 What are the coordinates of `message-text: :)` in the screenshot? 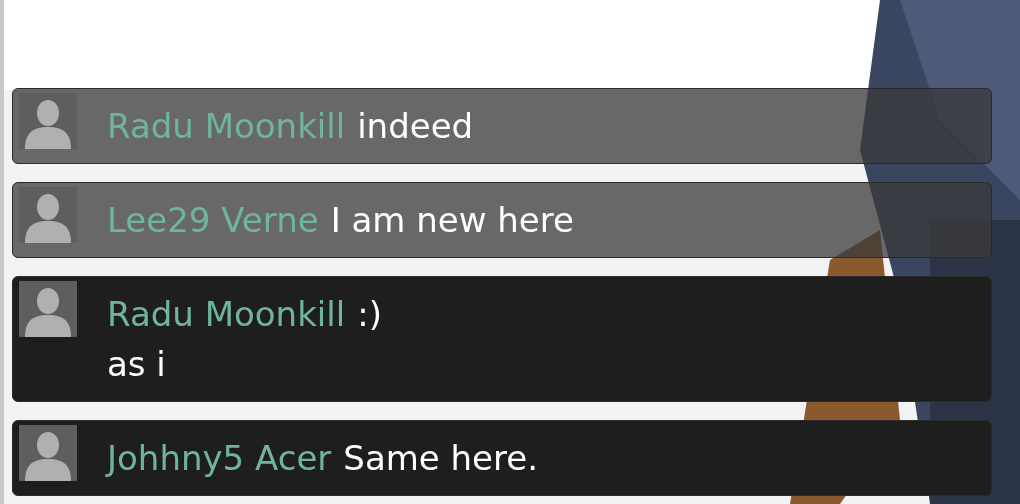 It's located at (369, 314).